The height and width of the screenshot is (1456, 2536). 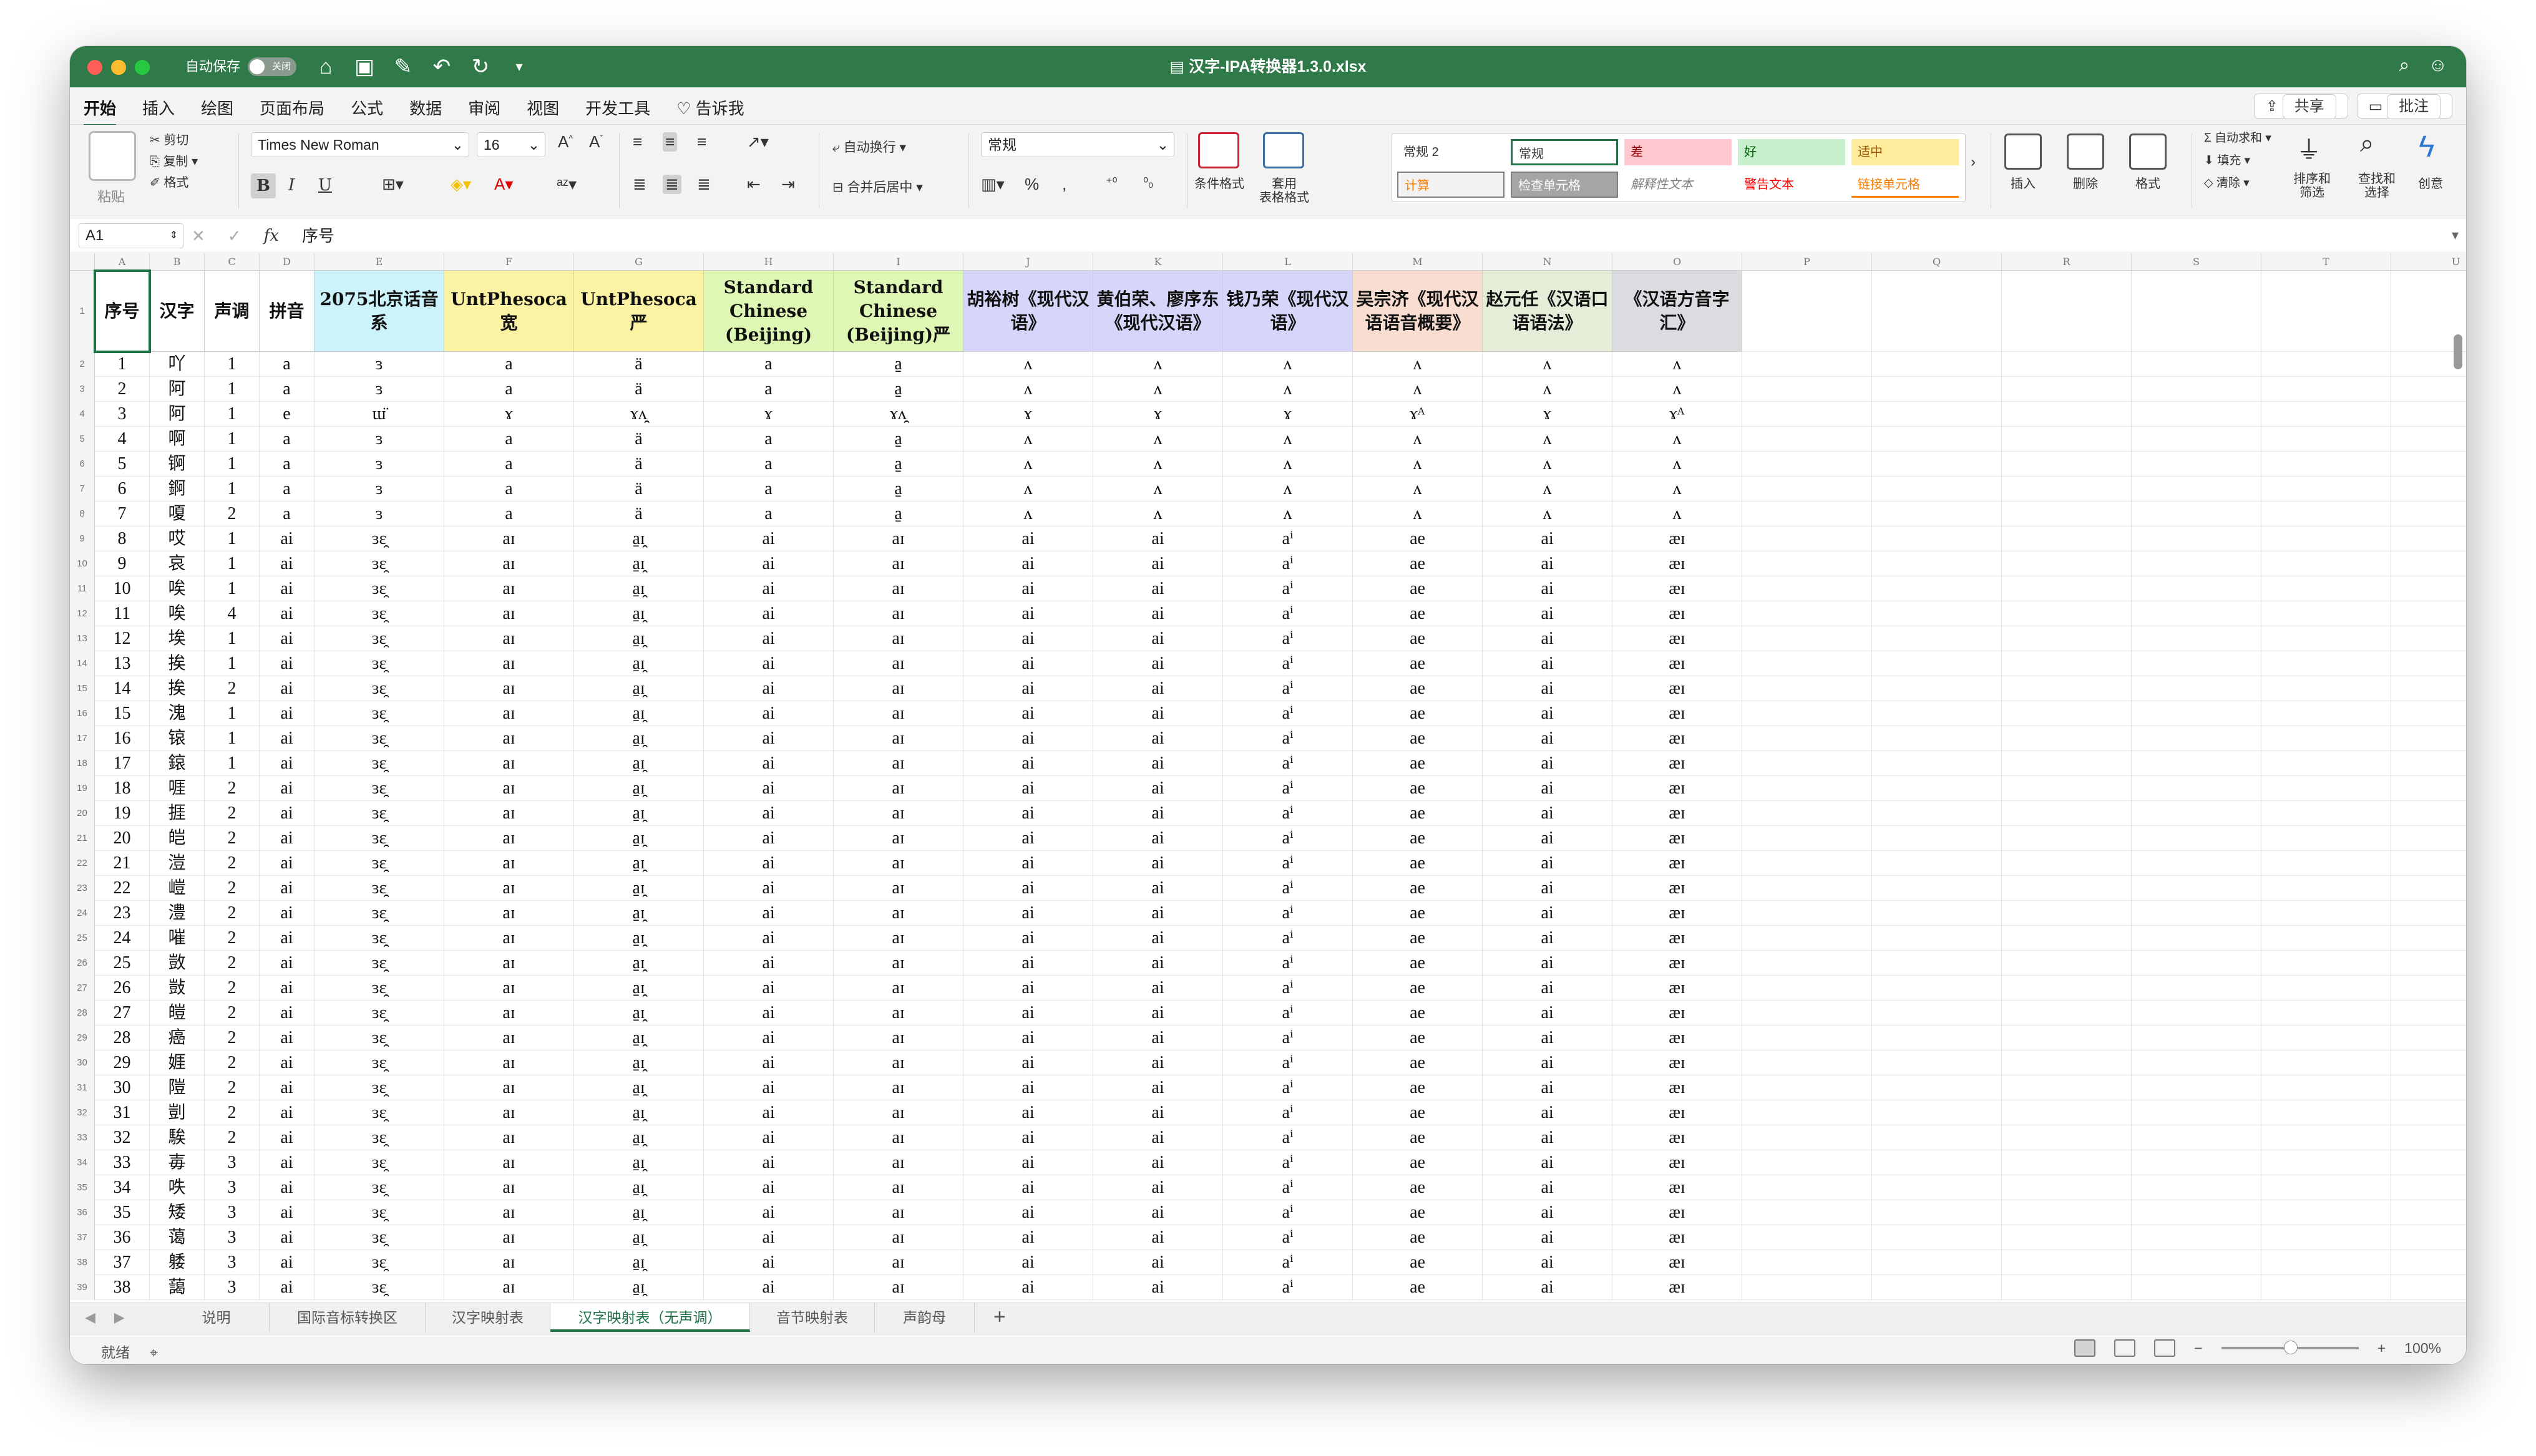 What do you see at coordinates (380, 414) in the screenshot?
I see `table-cell: ɯ̈` at bounding box center [380, 414].